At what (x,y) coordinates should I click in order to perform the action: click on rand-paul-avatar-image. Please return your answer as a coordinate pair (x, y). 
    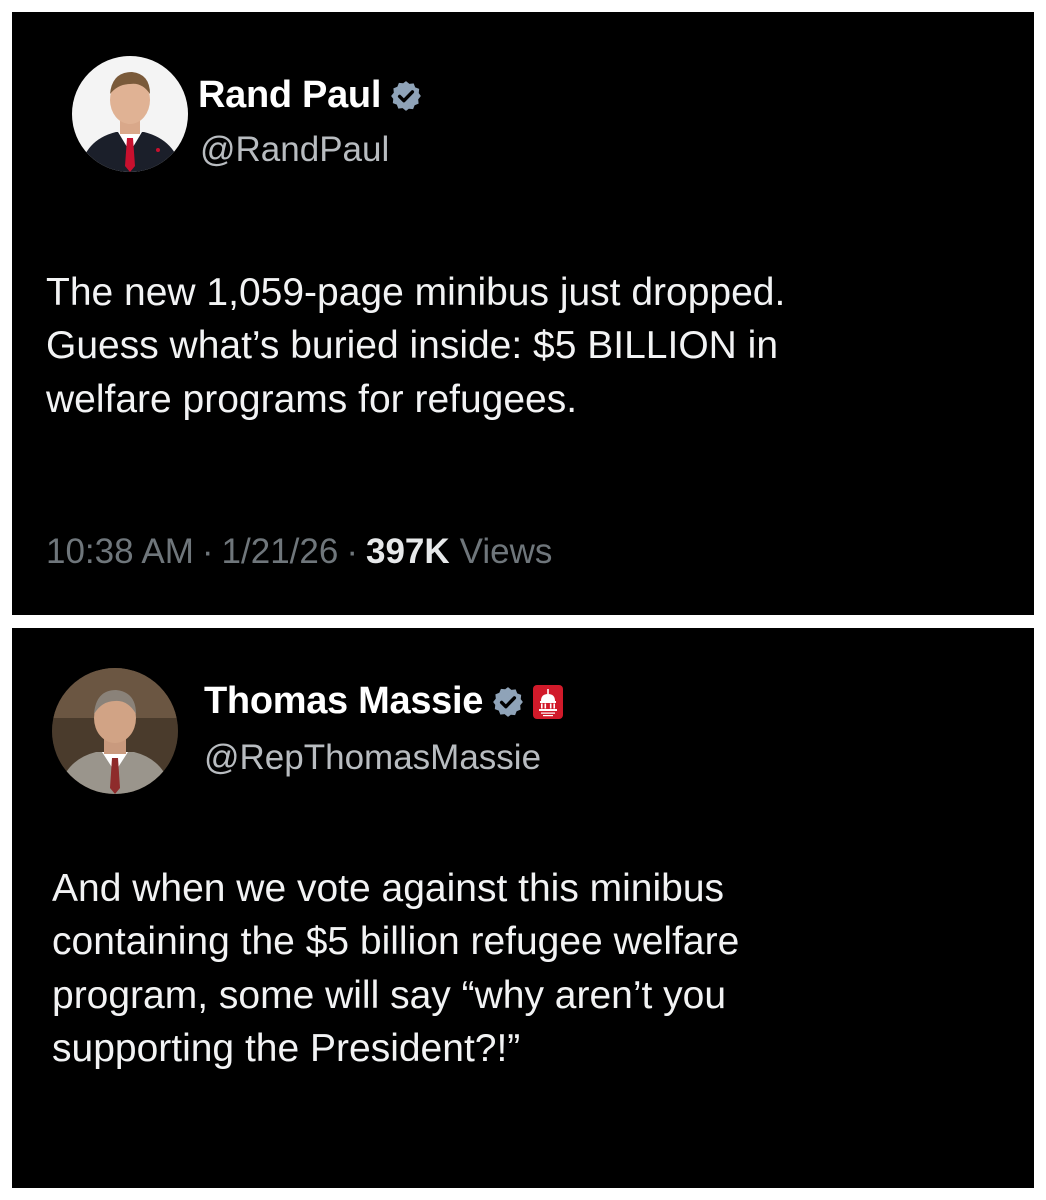
    Looking at the image, I should click on (130, 114).